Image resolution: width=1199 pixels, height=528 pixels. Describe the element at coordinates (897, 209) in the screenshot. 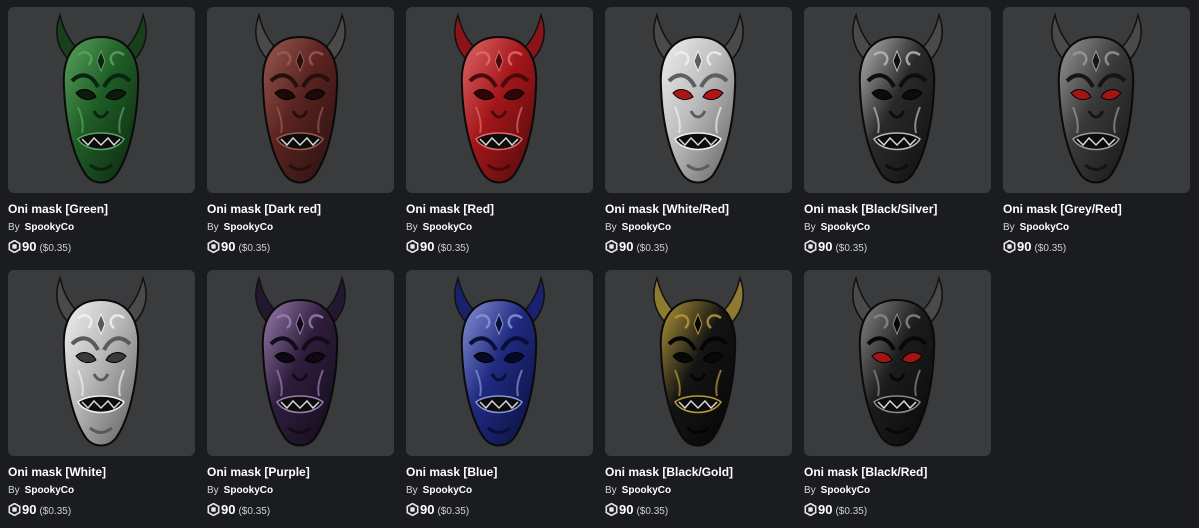

I see `item-name: Oni mask [Black/Silver]` at that location.